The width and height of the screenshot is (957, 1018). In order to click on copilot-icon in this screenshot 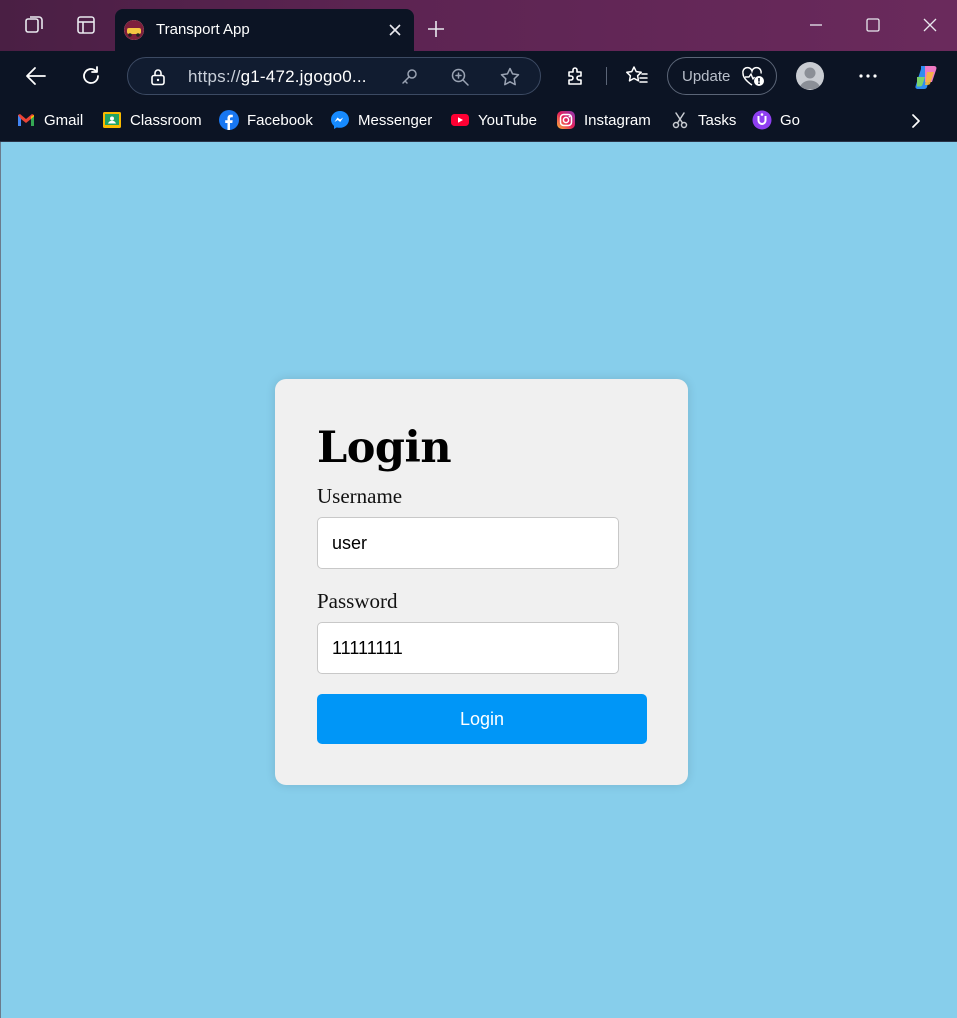, I will do `click(925, 76)`.